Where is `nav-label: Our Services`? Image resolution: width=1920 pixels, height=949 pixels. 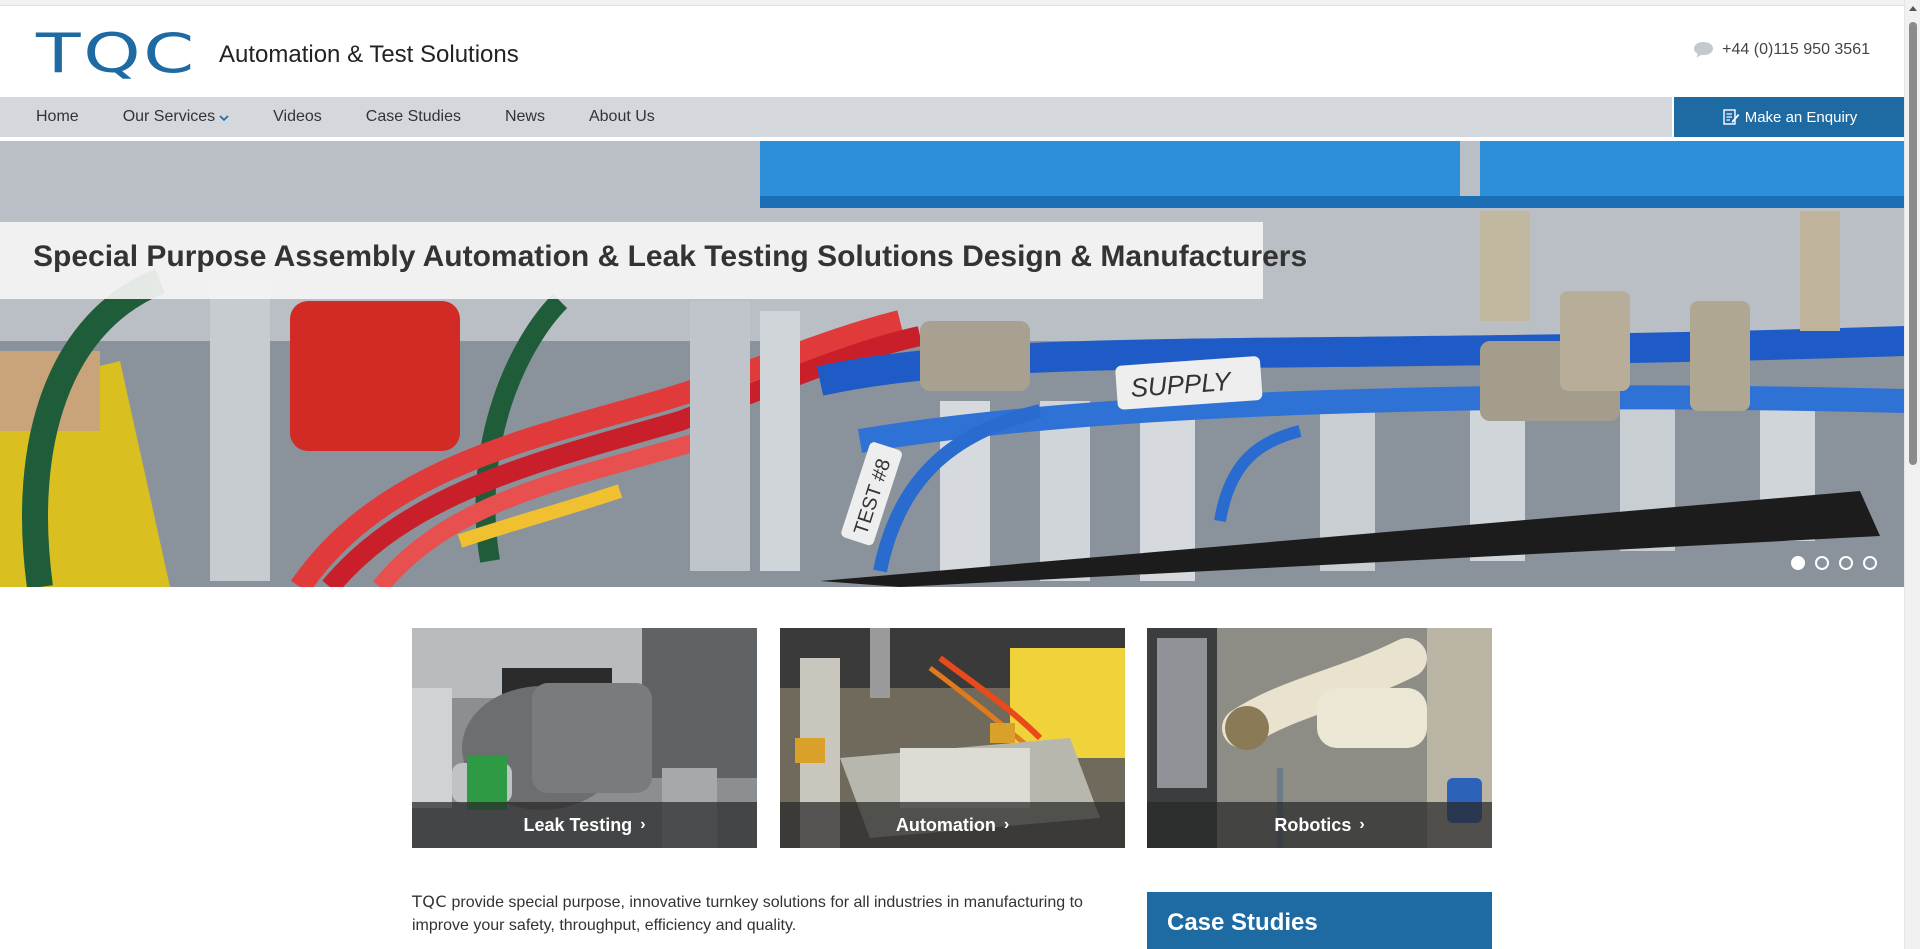 nav-label: Our Services is located at coordinates (169, 116).